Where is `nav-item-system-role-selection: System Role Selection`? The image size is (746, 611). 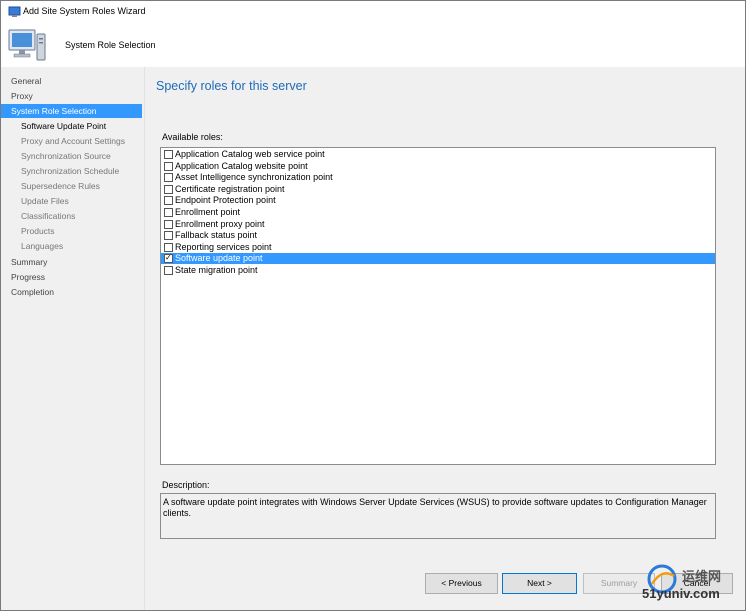
nav-item-system-role-selection: System Role Selection is located at coordinates (71, 111).